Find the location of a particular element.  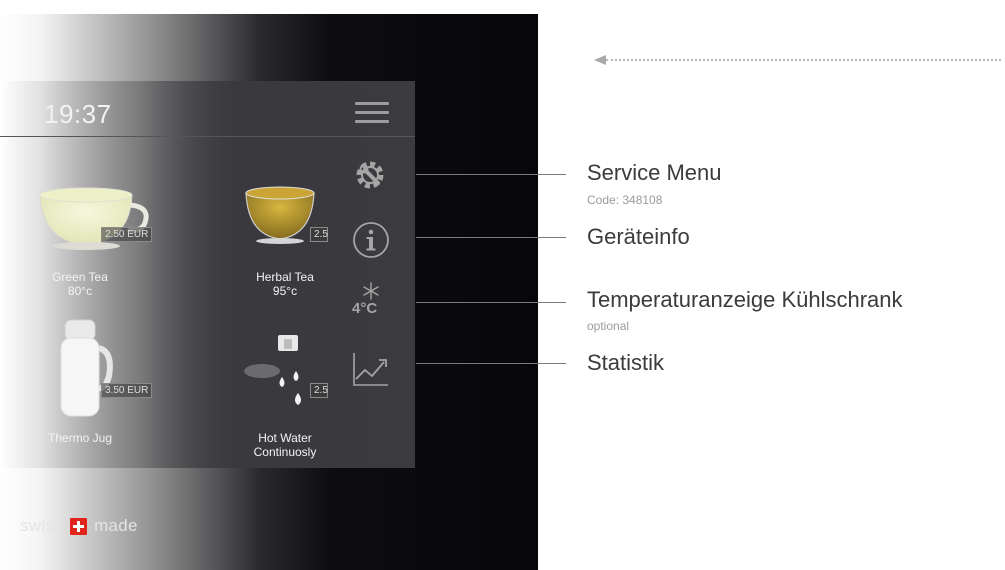

callout-line-temperature is located at coordinates (491, 302).